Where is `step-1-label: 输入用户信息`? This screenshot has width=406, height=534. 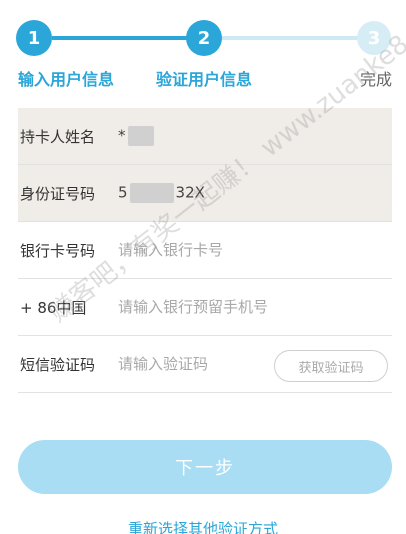 step-1-label: 输入用户信息 is located at coordinates (66, 79).